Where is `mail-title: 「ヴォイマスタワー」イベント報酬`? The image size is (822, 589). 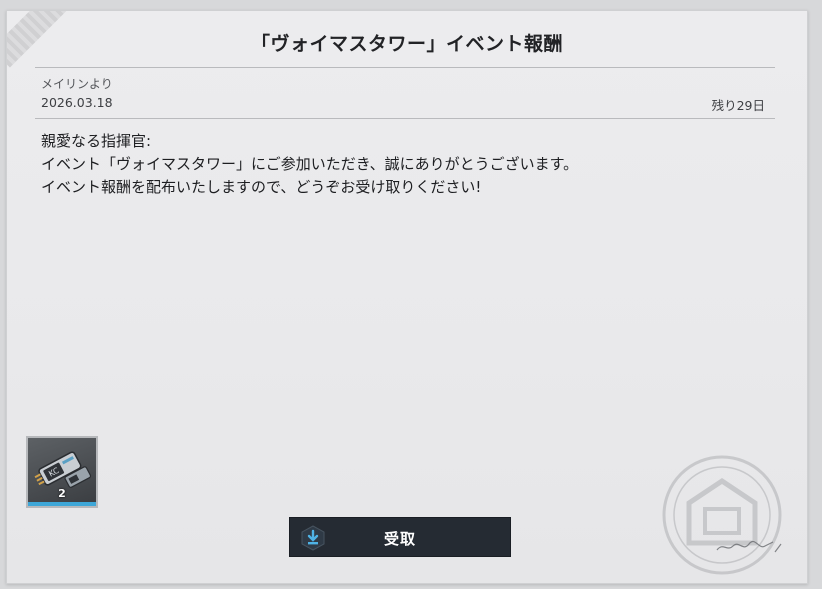 mail-title: 「ヴォイマスタワー」イベント報酬 is located at coordinates (406, 44).